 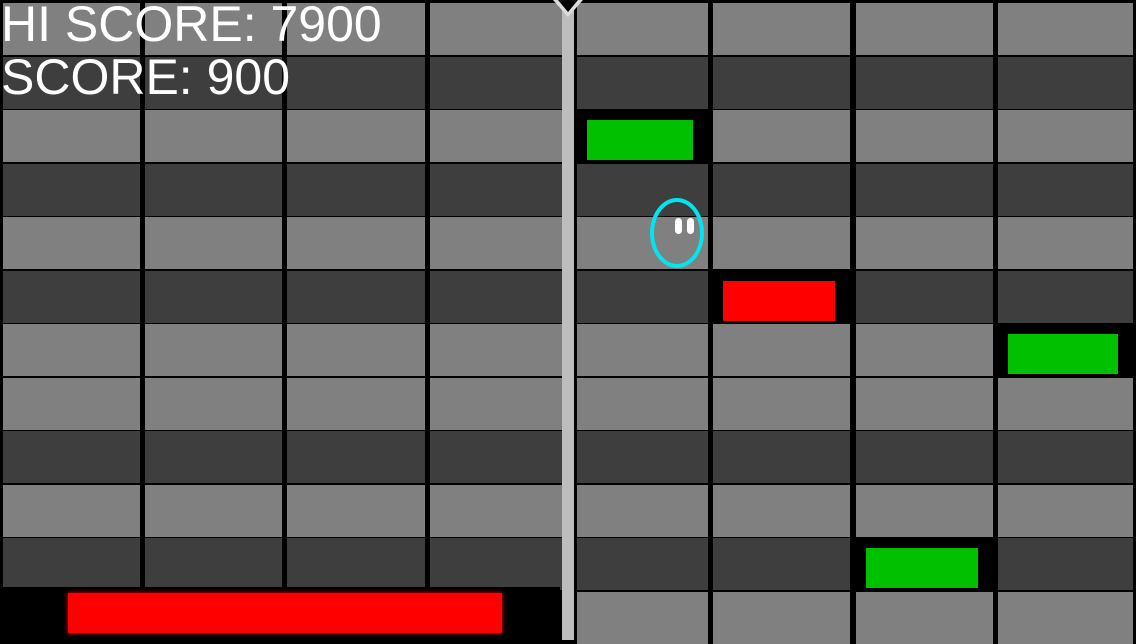 What do you see at coordinates (191, 26) in the screenshot?
I see `hi-score-text: HI SCORE: 7900` at bounding box center [191, 26].